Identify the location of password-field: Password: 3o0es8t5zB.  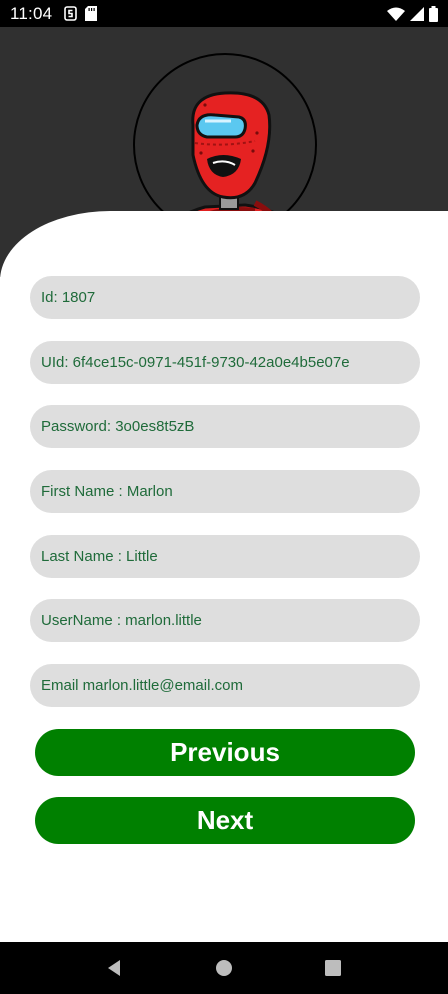
(225, 426).